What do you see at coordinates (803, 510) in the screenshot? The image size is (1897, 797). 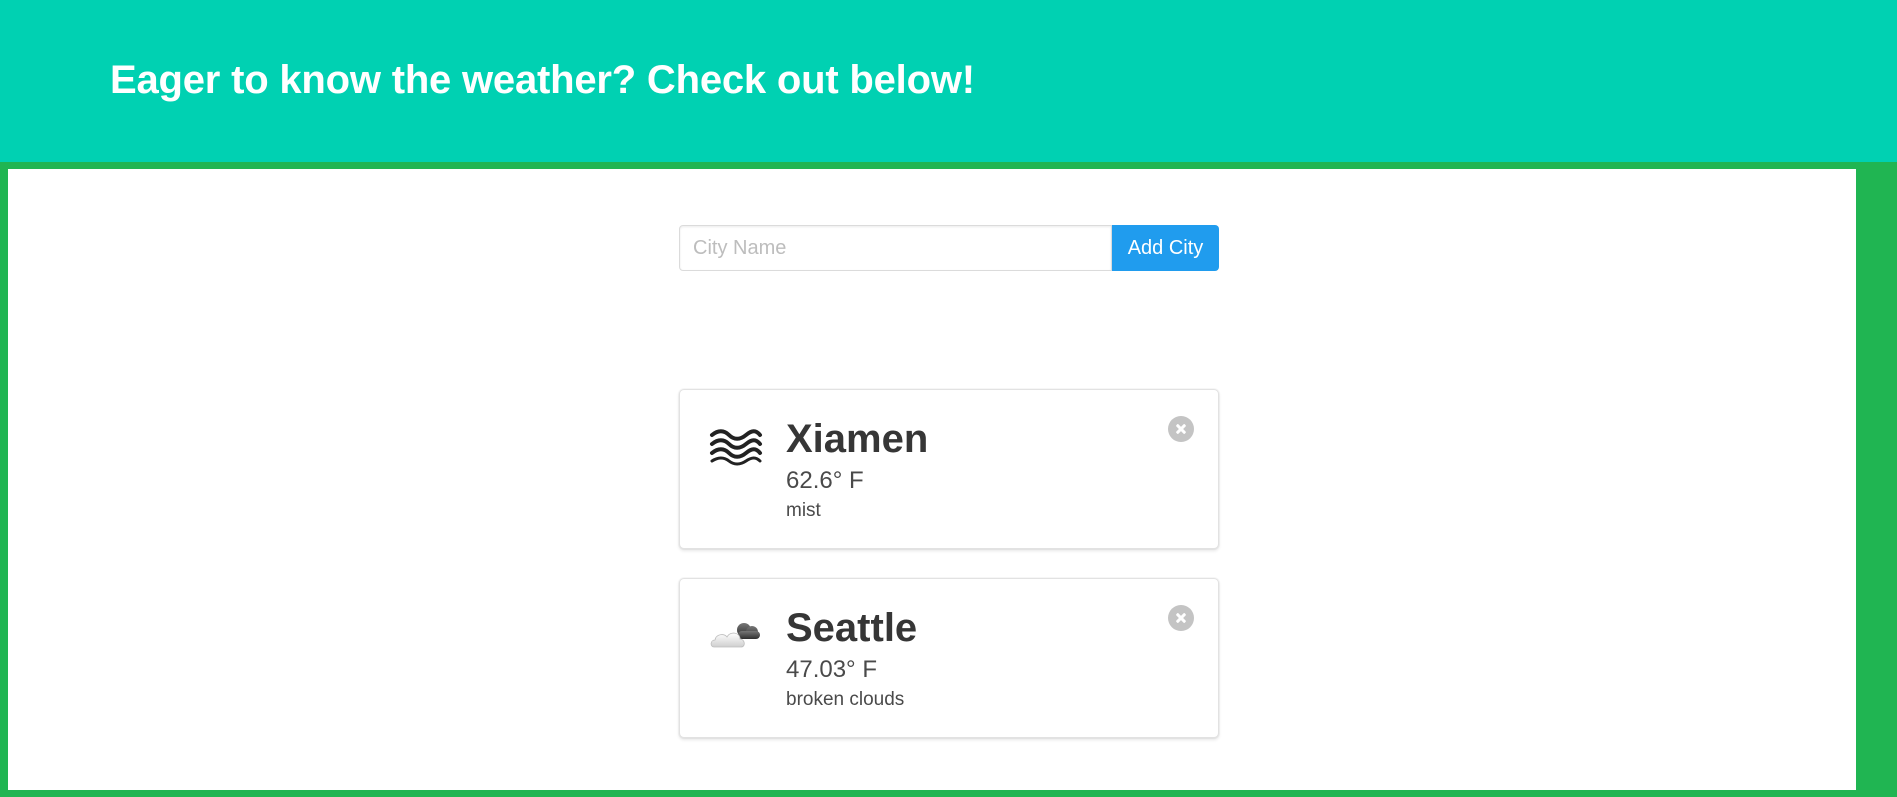 I see `weather-description: mist` at bounding box center [803, 510].